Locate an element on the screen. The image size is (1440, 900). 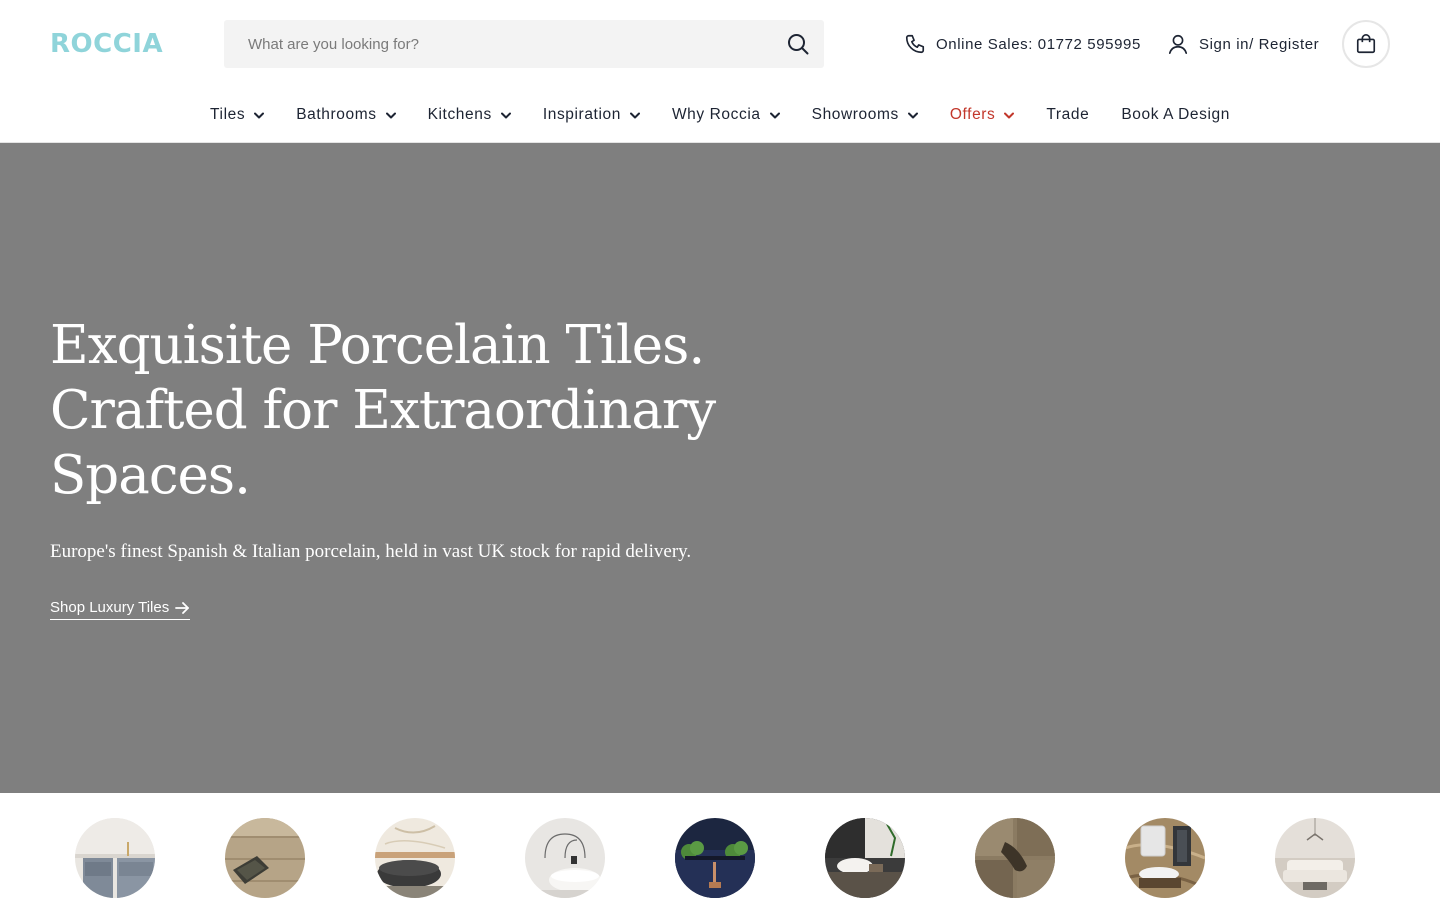
cart-button is located at coordinates (1366, 44).